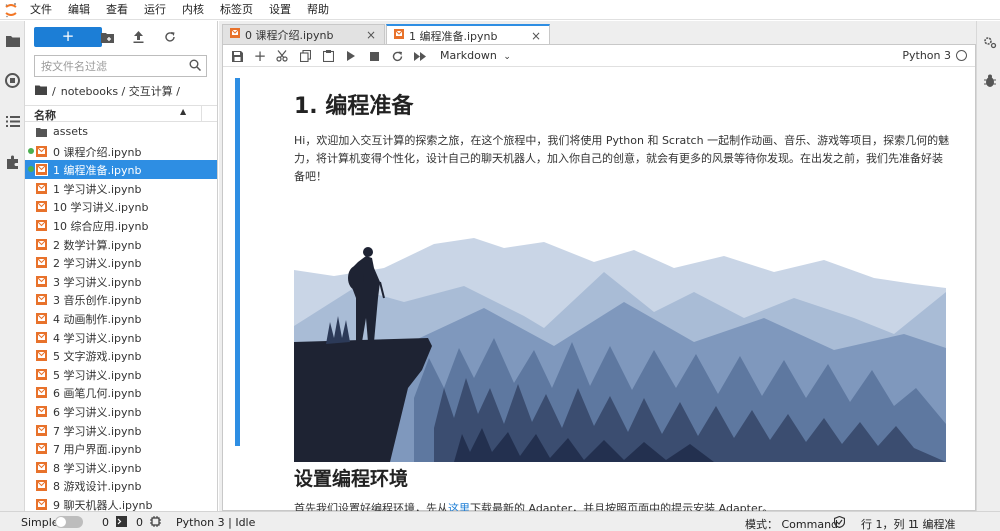  I want to click on shield-icon, so click(839, 523).